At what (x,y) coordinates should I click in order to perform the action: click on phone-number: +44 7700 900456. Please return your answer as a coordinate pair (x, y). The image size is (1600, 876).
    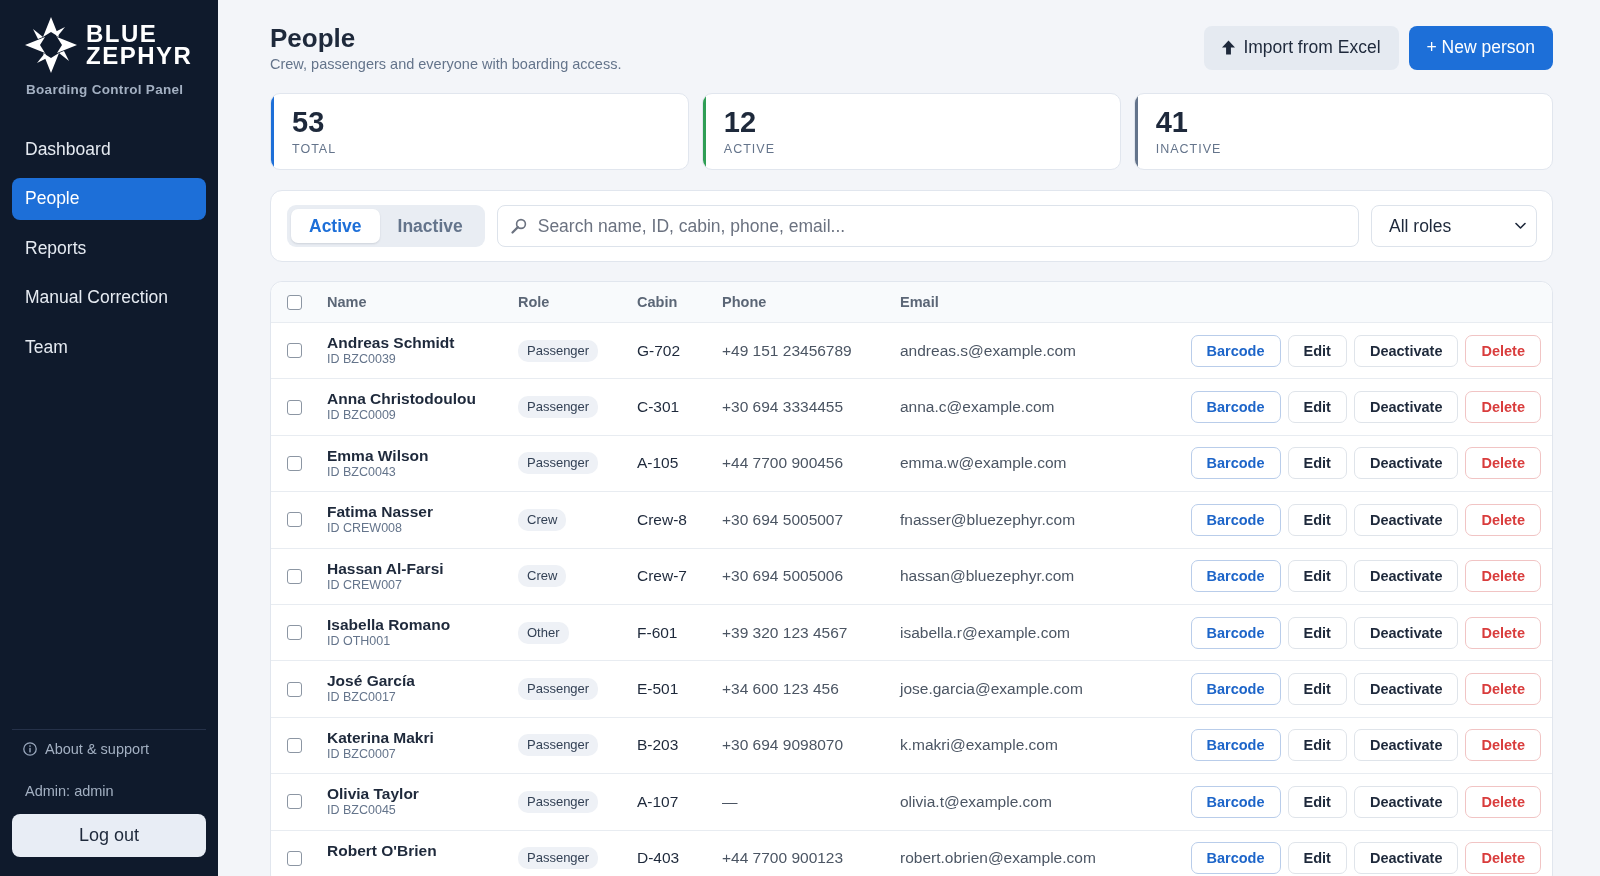
    Looking at the image, I should click on (783, 463).